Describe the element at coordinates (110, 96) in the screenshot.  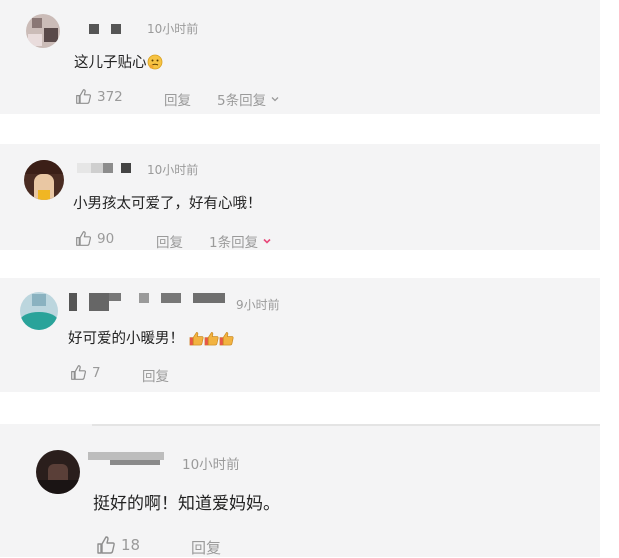
I see `like-count: 372` at that location.